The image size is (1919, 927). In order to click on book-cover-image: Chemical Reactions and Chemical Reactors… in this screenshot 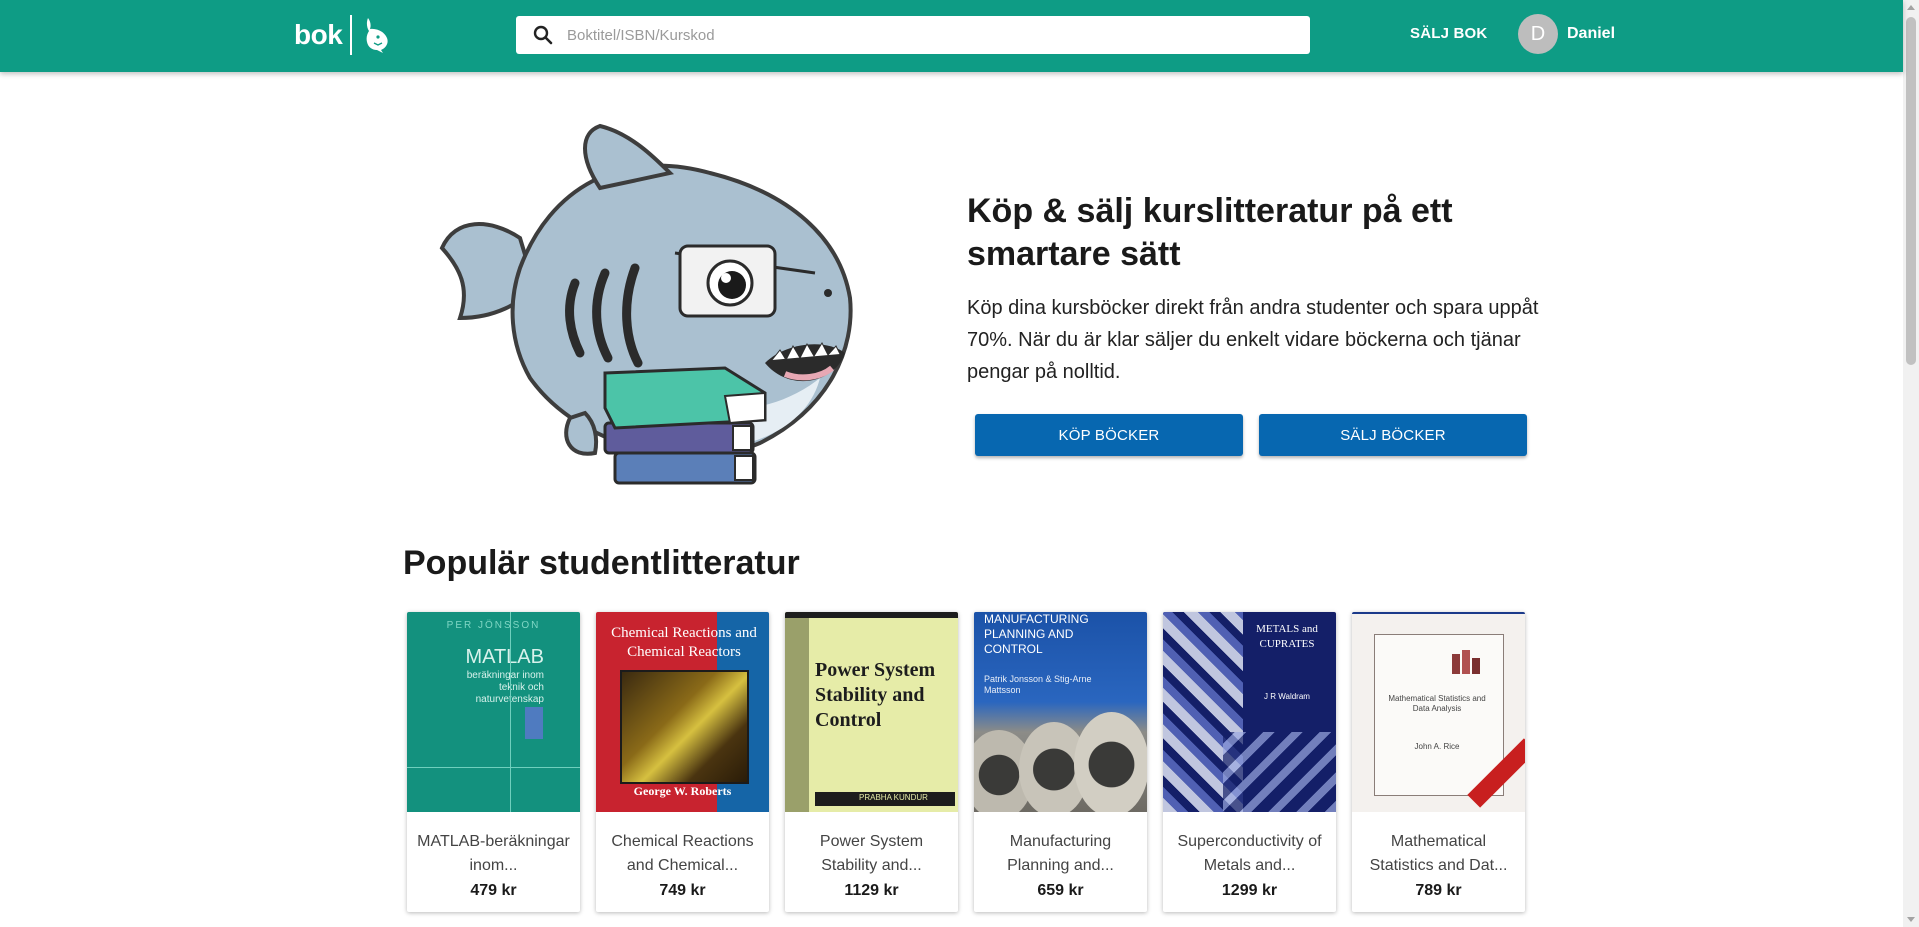, I will do `click(682, 712)`.